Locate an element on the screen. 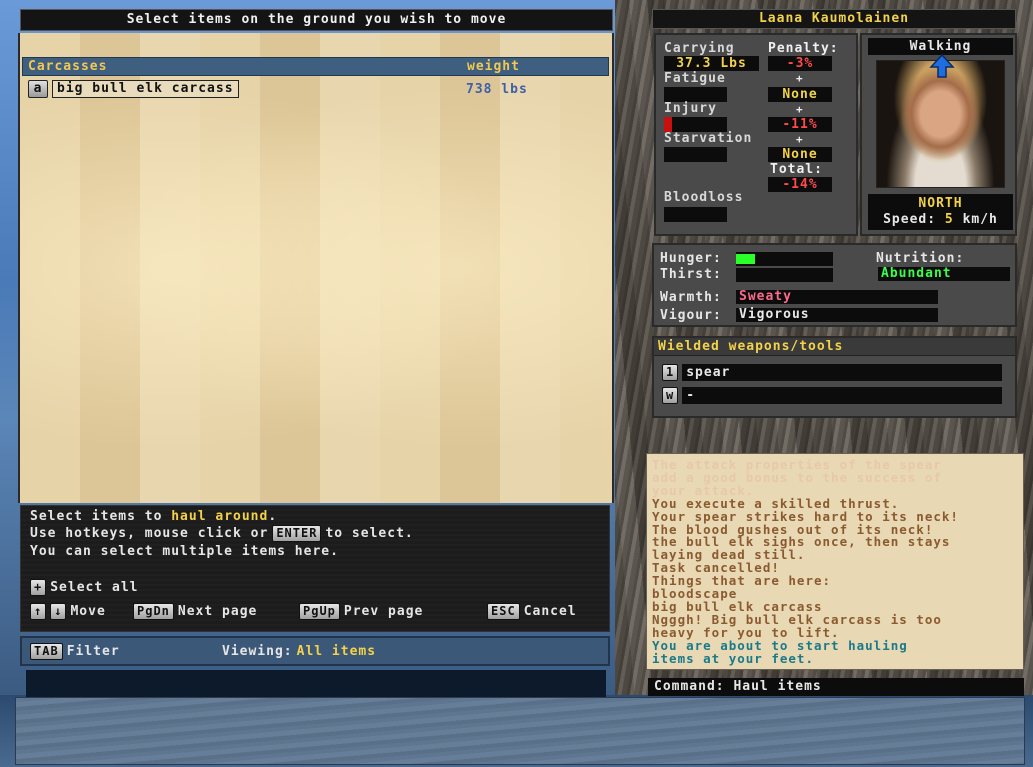  weapons-title: Wielded weapons/tools is located at coordinates (834, 347).